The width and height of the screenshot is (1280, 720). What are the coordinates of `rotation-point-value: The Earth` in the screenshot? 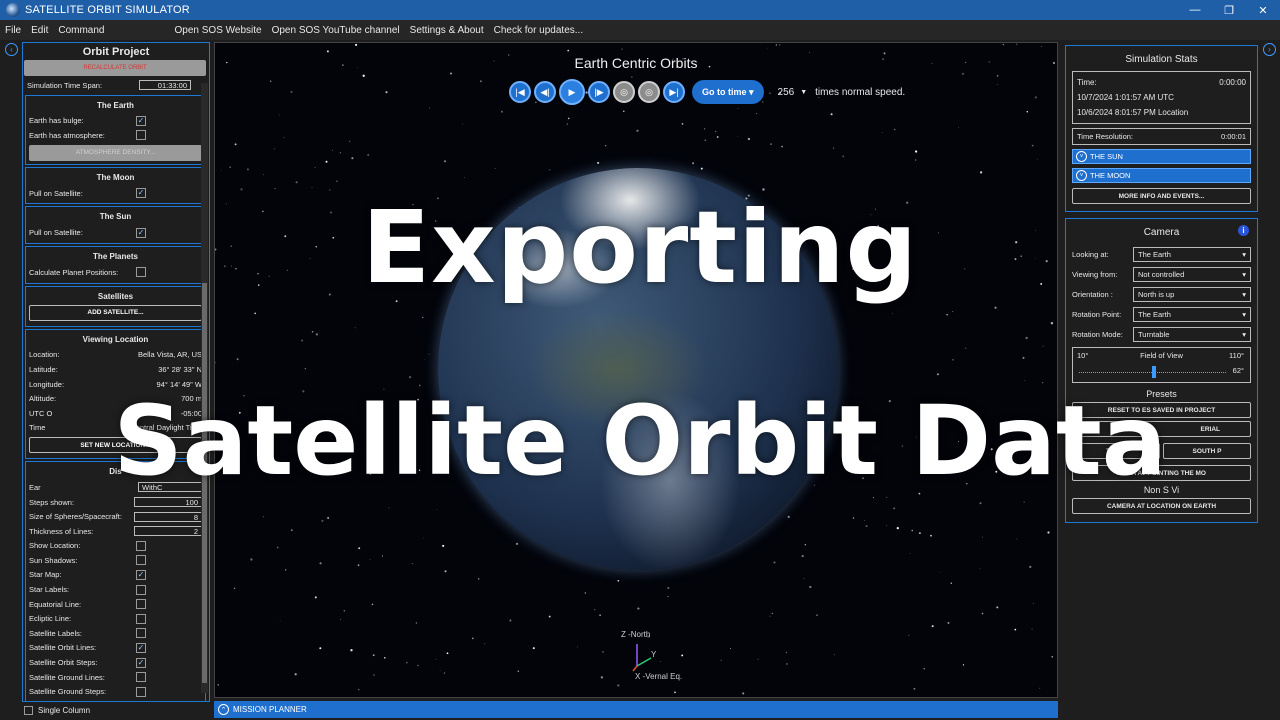 It's located at (1154, 314).